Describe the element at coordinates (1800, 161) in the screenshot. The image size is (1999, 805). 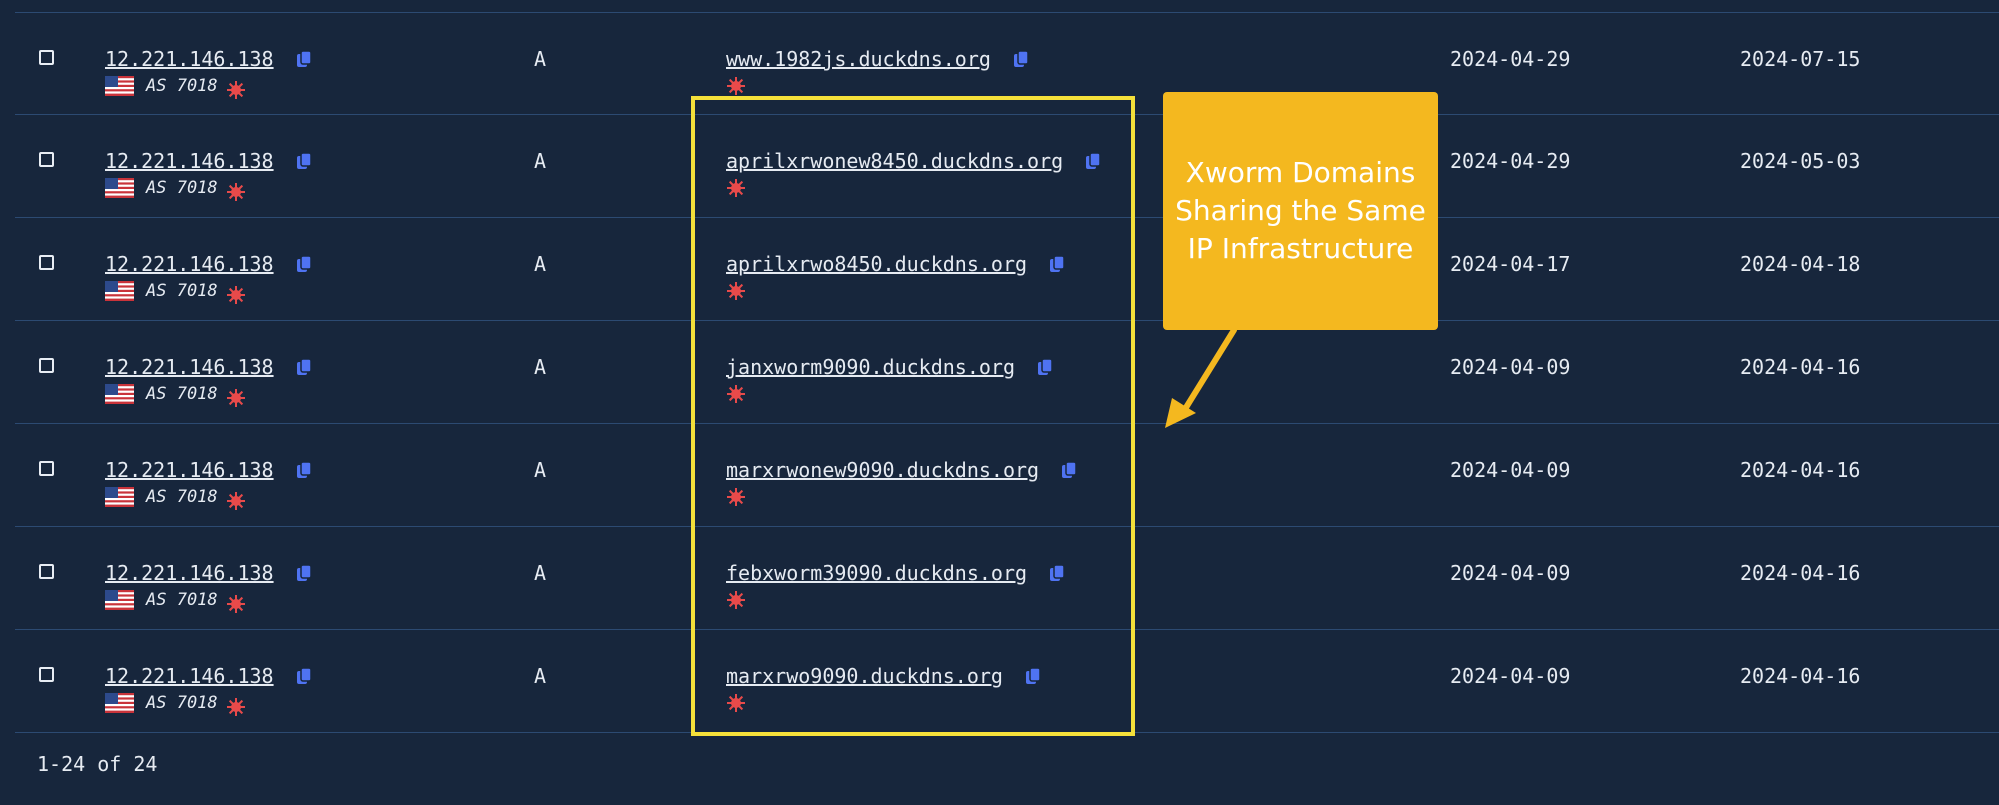
I see `last-seen-date: 2024-05-03` at that location.